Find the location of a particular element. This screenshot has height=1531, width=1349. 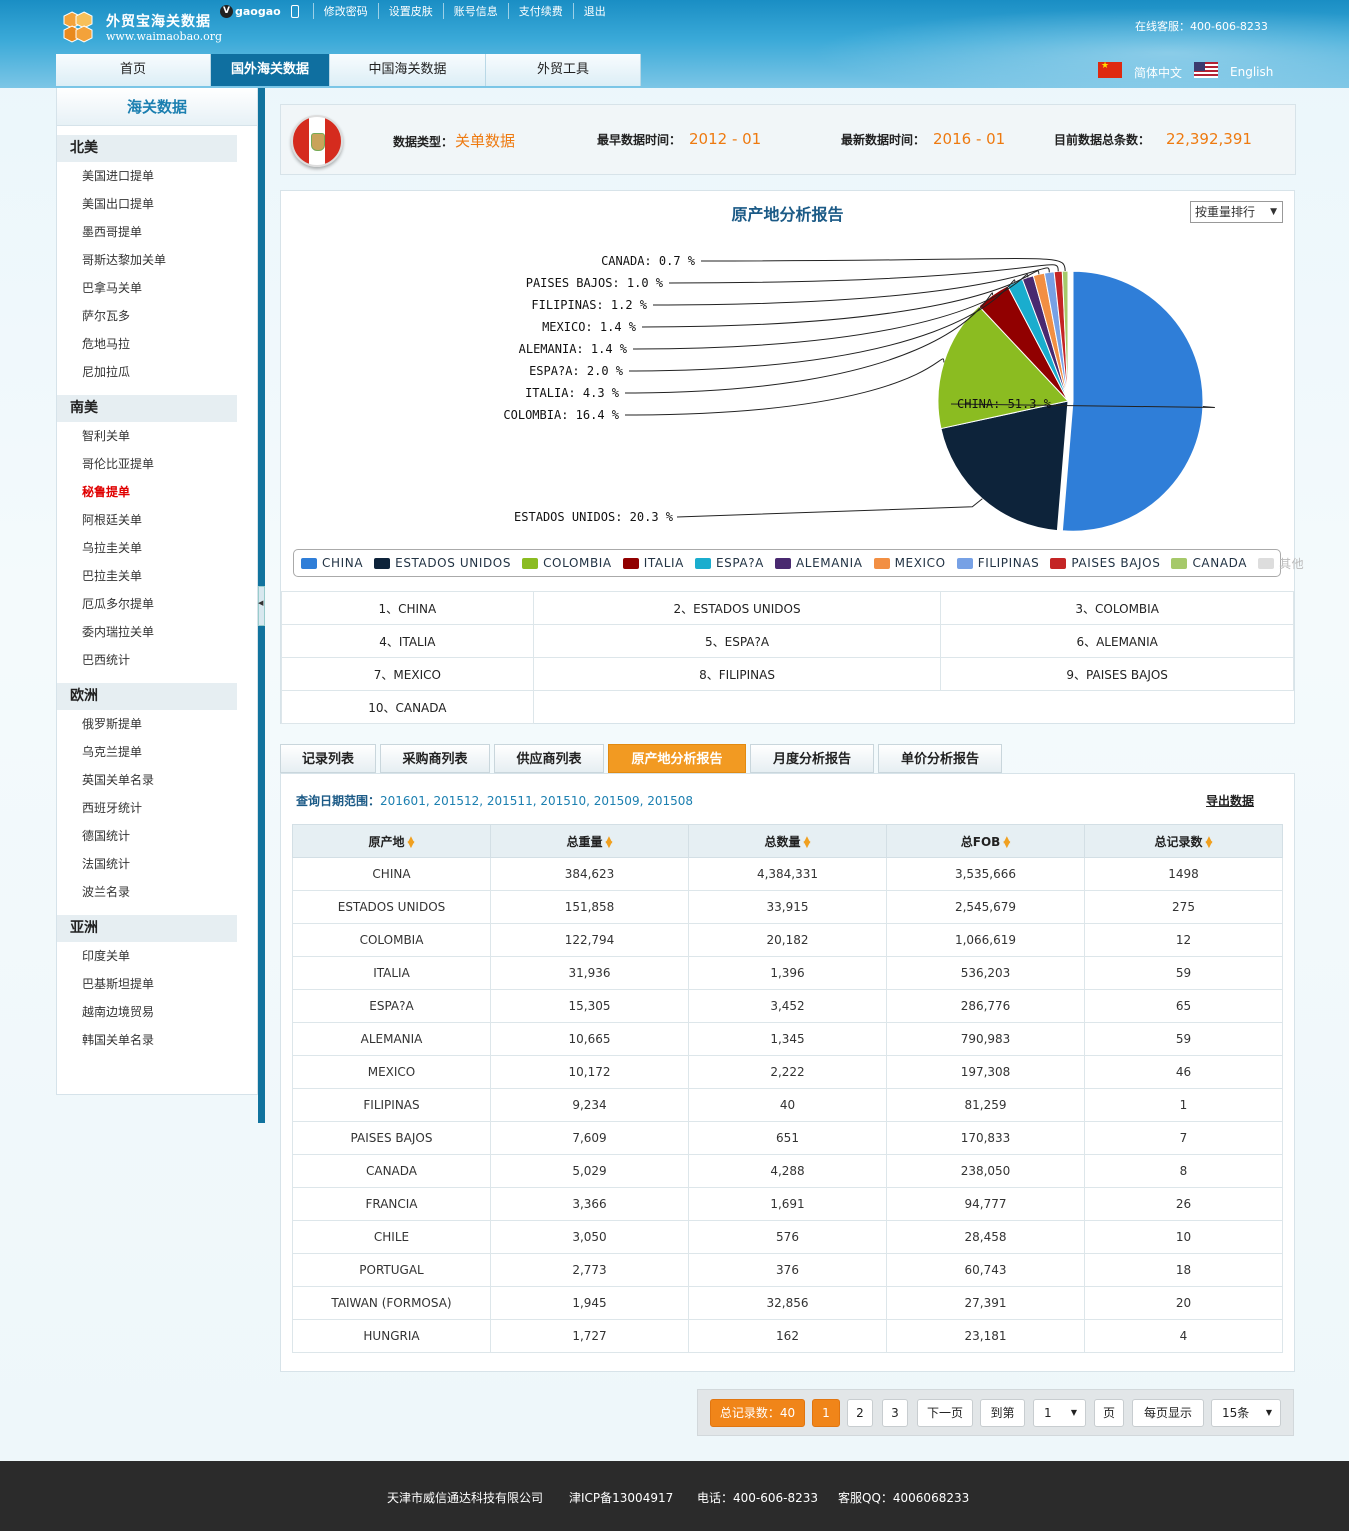

pie-data-label: ITALIA: 4.3 % is located at coordinates (572, 393).